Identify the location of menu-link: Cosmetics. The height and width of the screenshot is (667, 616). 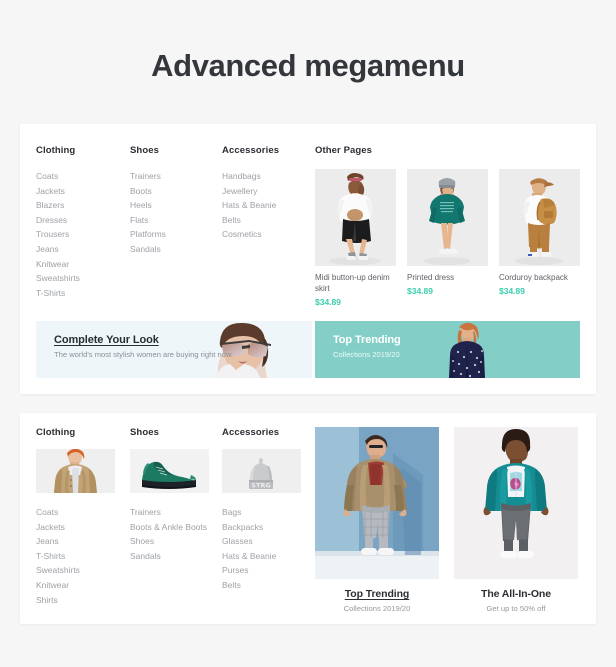
(250, 234).